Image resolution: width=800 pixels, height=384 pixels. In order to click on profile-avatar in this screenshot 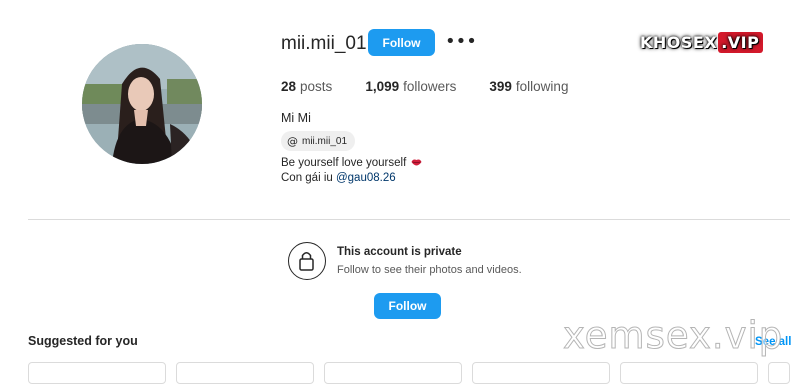, I will do `click(142, 104)`.